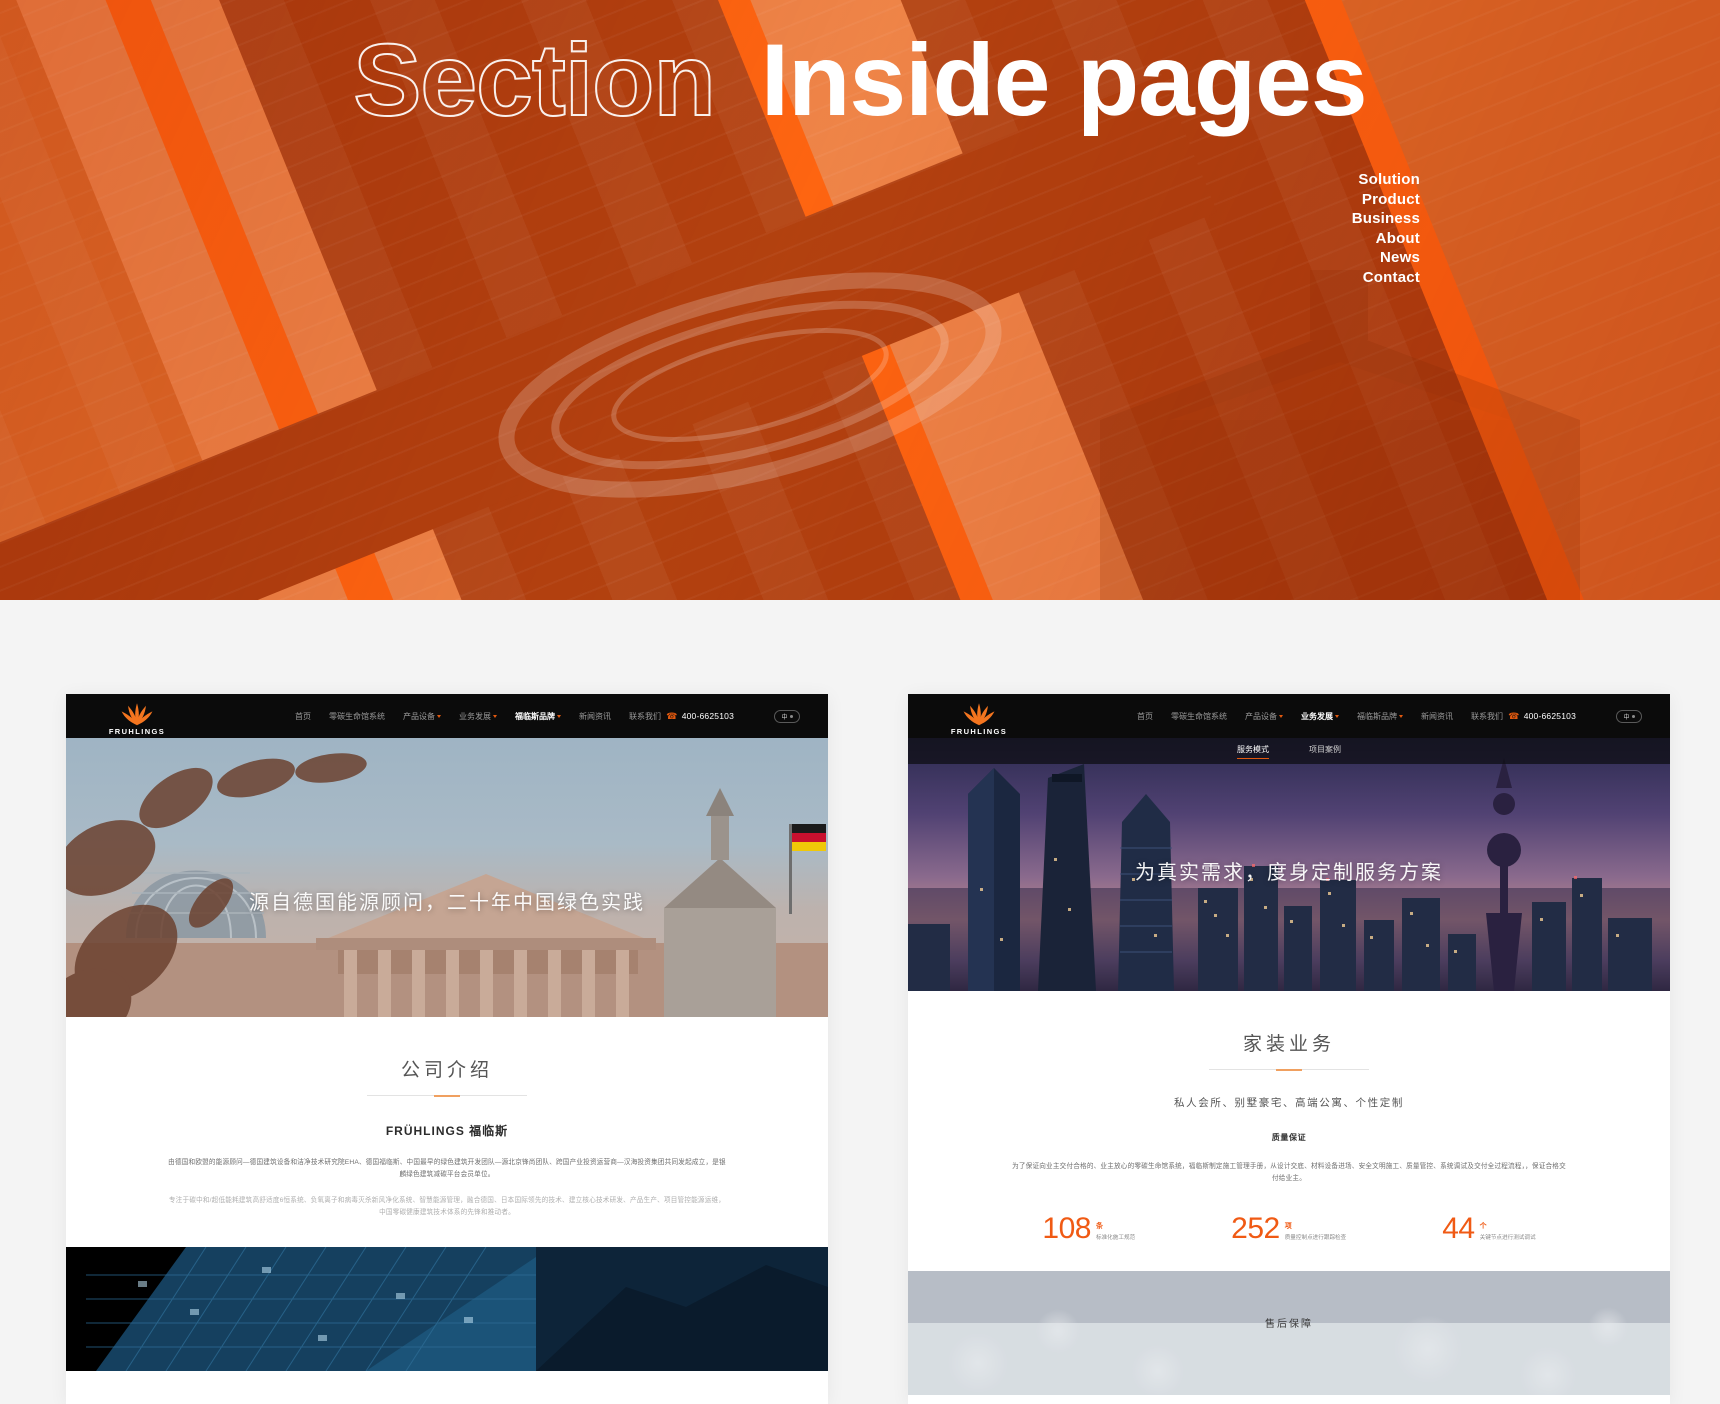 The width and height of the screenshot is (1720, 1404). I want to click on hero-nav-item-news: News, so click(1386, 258).